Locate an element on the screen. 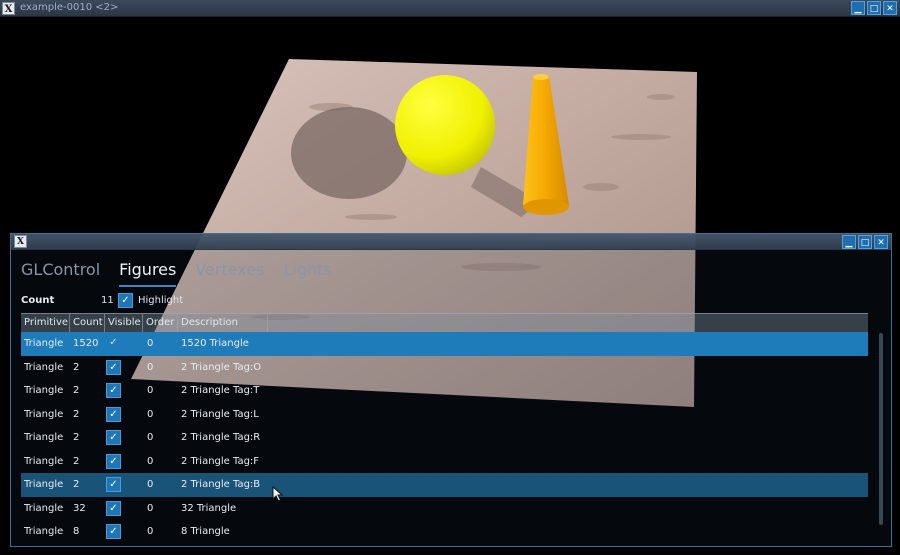  mouse-cursor-icon is located at coordinates (278, 494).